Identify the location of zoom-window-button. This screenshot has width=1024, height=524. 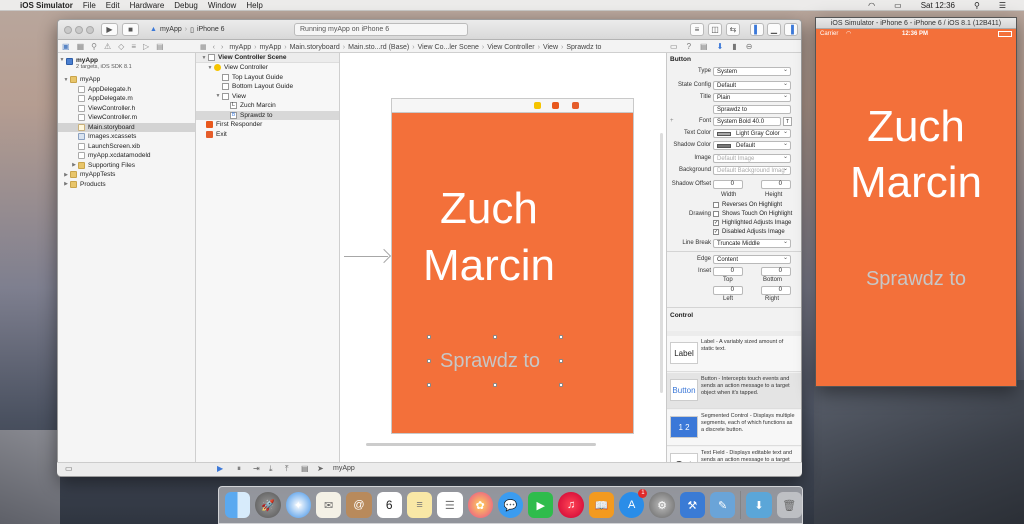
(90, 30).